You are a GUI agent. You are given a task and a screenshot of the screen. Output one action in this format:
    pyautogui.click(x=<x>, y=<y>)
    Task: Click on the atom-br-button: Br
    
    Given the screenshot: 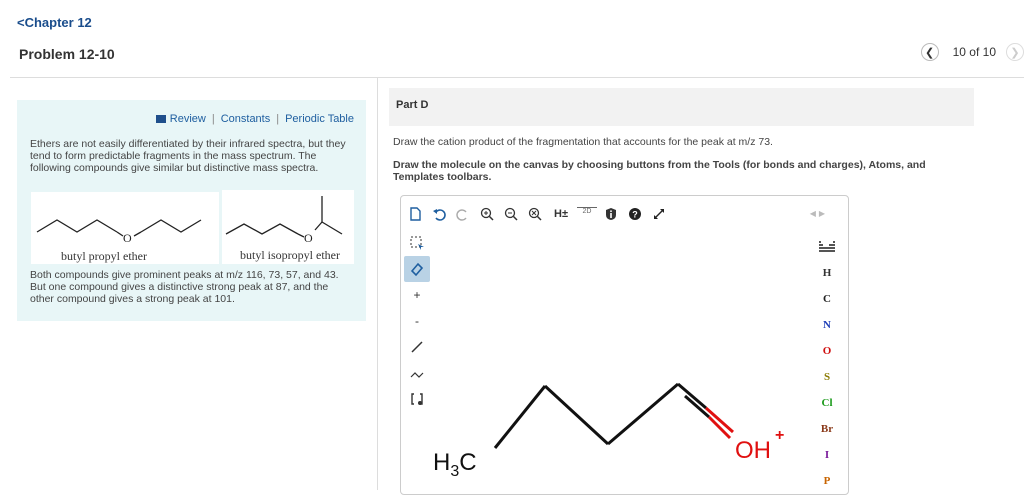 What is the action you would take?
    pyautogui.click(x=827, y=429)
    